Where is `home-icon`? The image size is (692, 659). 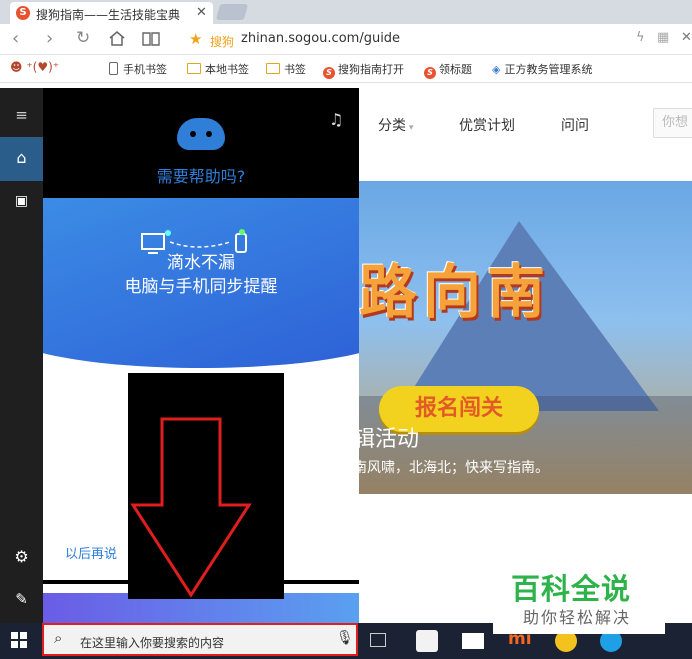
home-icon is located at coordinates (117, 38).